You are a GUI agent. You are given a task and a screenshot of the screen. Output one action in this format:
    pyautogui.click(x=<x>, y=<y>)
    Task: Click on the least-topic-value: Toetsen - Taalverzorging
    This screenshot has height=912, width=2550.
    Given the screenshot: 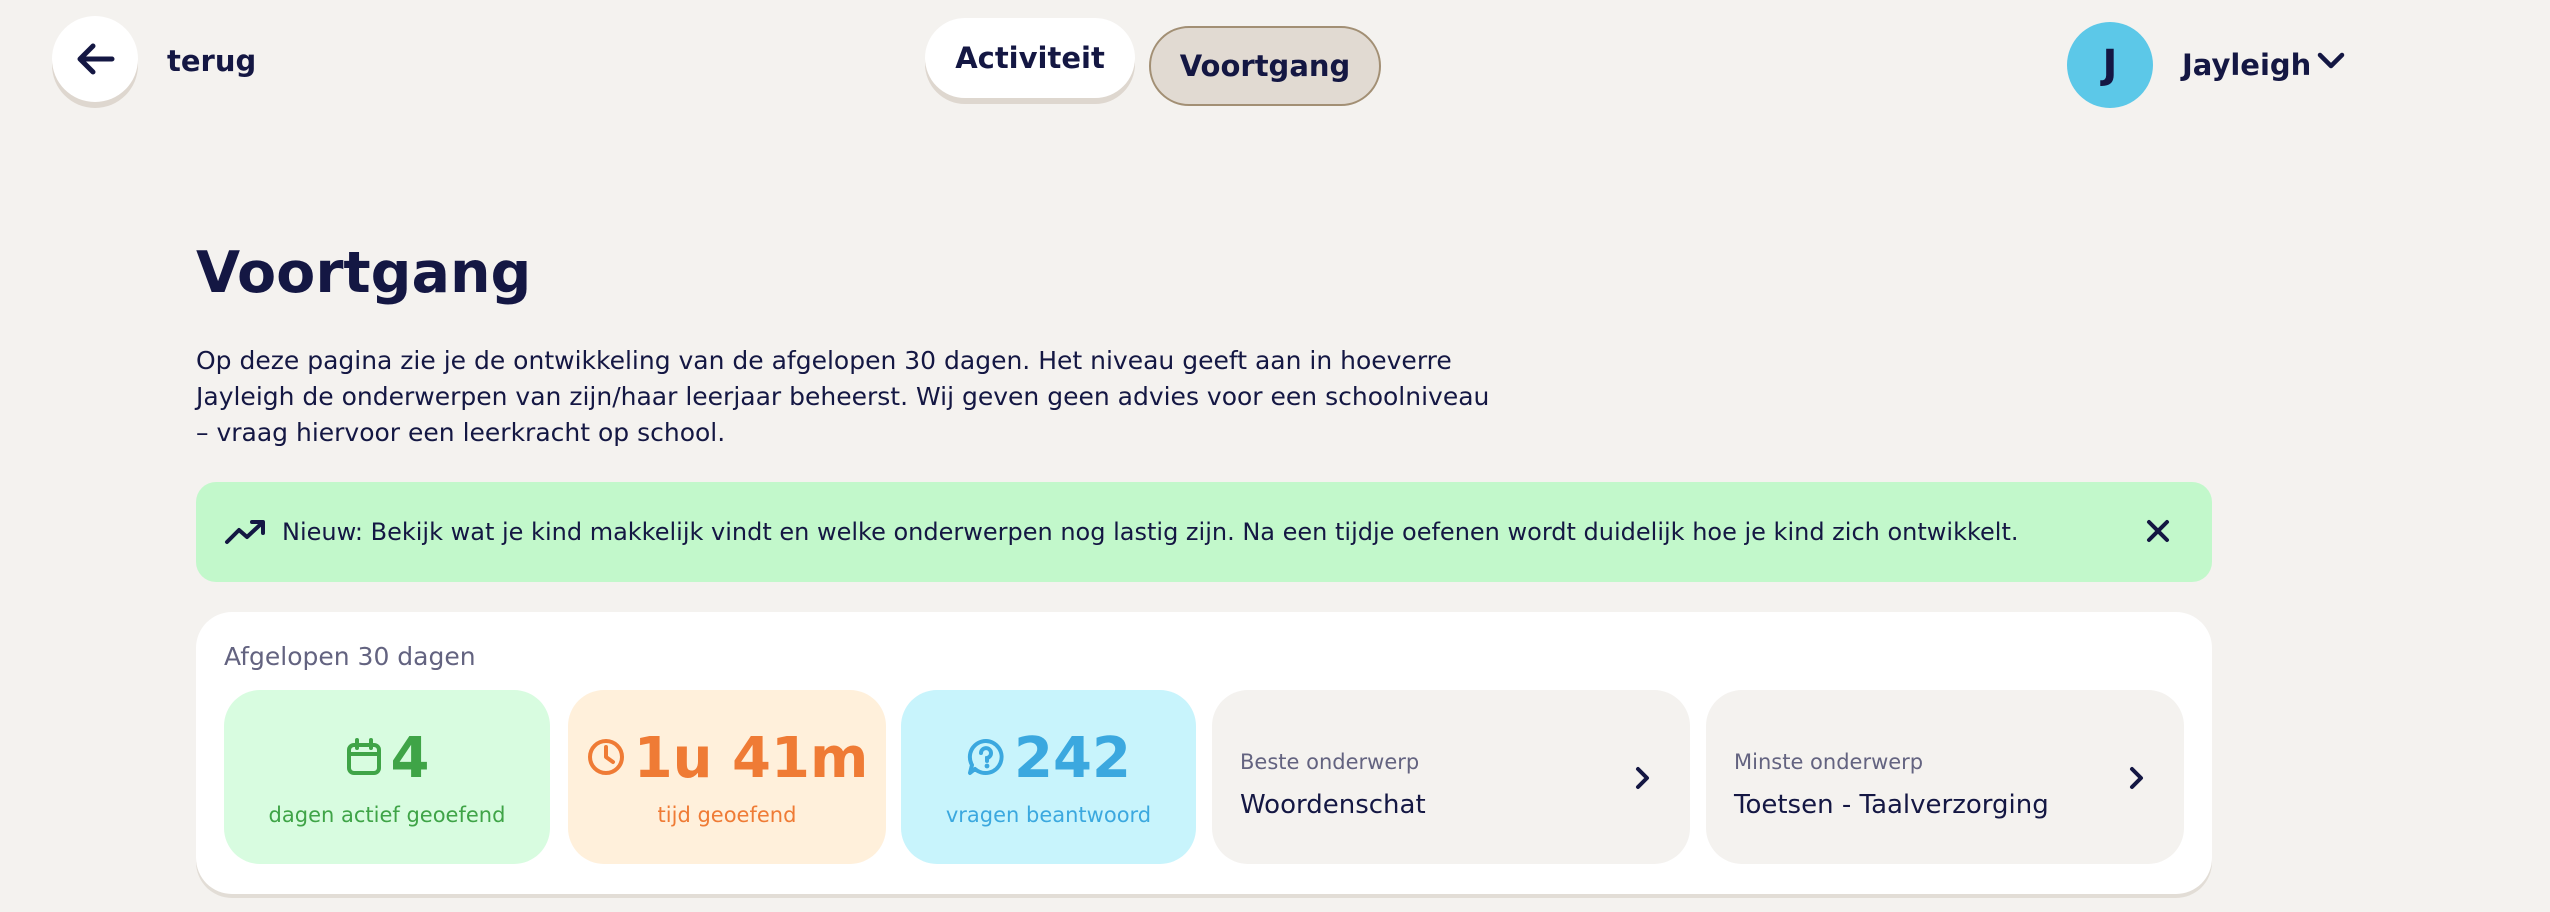 What is the action you would take?
    pyautogui.click(x=1891, y=805)
    